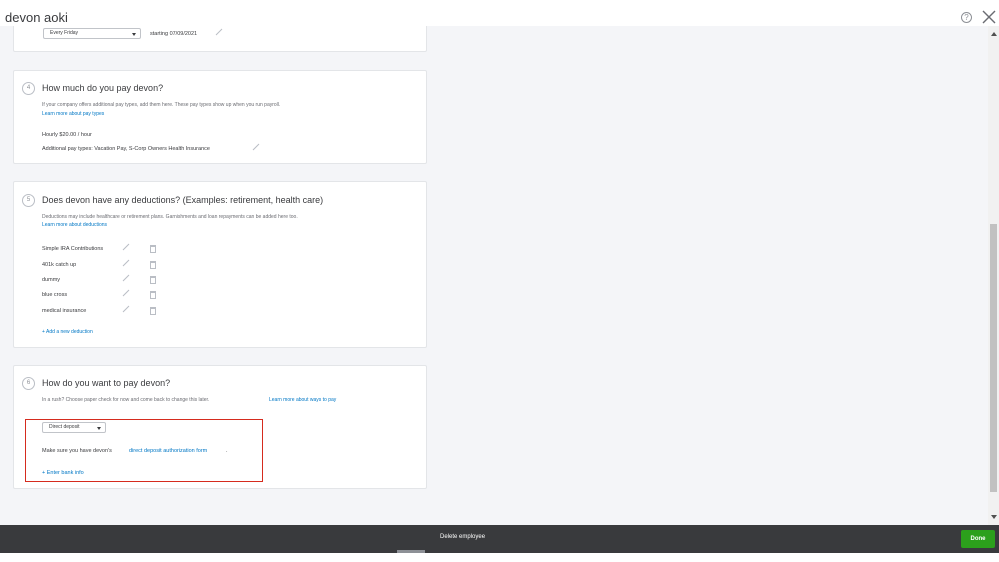 The image size is (999, 562). What do you see at coordinates (28, 88) in the screenshot?
I see `step-number: 4` at bounding box center [28, 88].